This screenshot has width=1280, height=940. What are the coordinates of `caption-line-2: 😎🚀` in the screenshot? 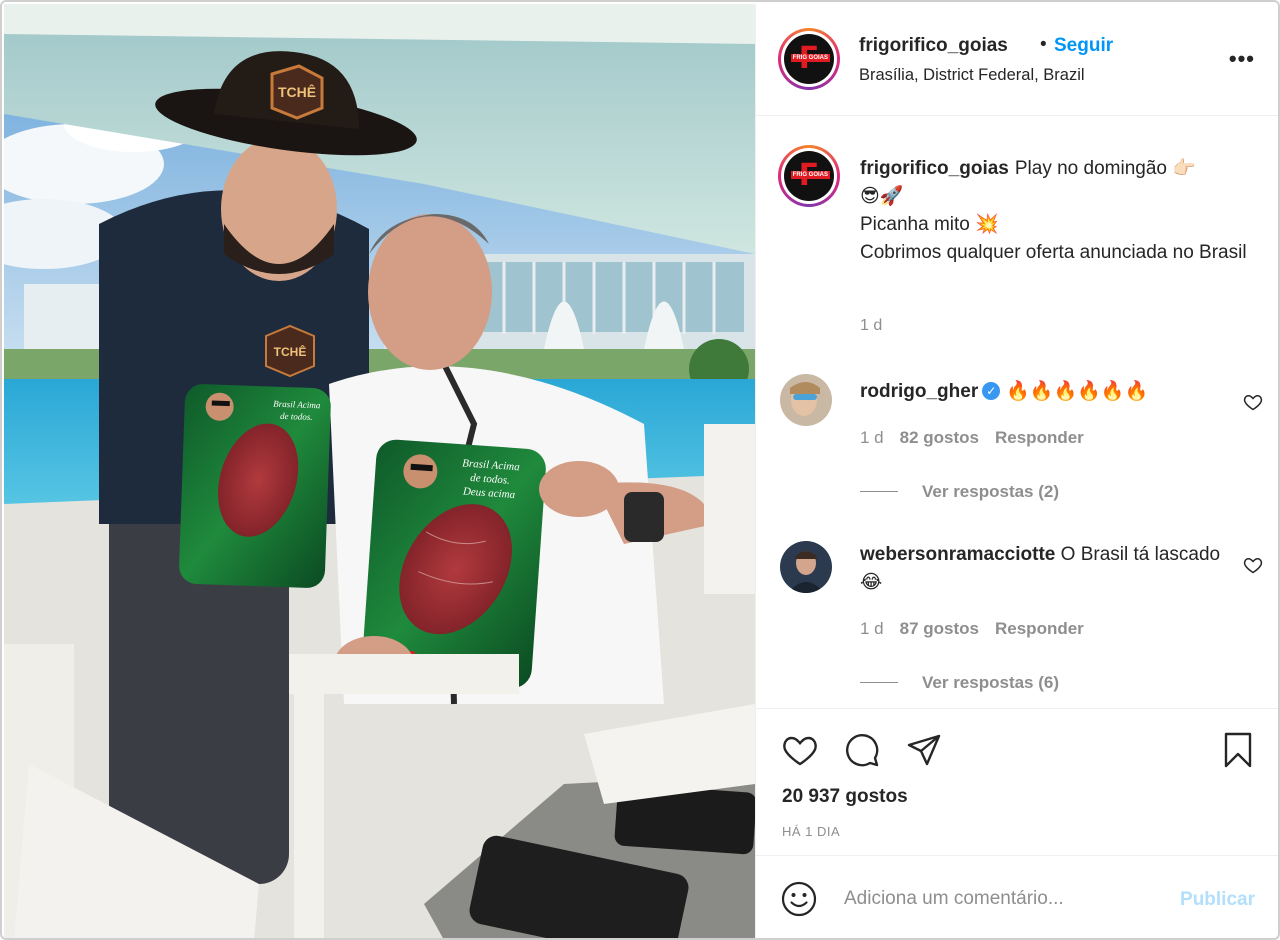 It's located at (882, 196).